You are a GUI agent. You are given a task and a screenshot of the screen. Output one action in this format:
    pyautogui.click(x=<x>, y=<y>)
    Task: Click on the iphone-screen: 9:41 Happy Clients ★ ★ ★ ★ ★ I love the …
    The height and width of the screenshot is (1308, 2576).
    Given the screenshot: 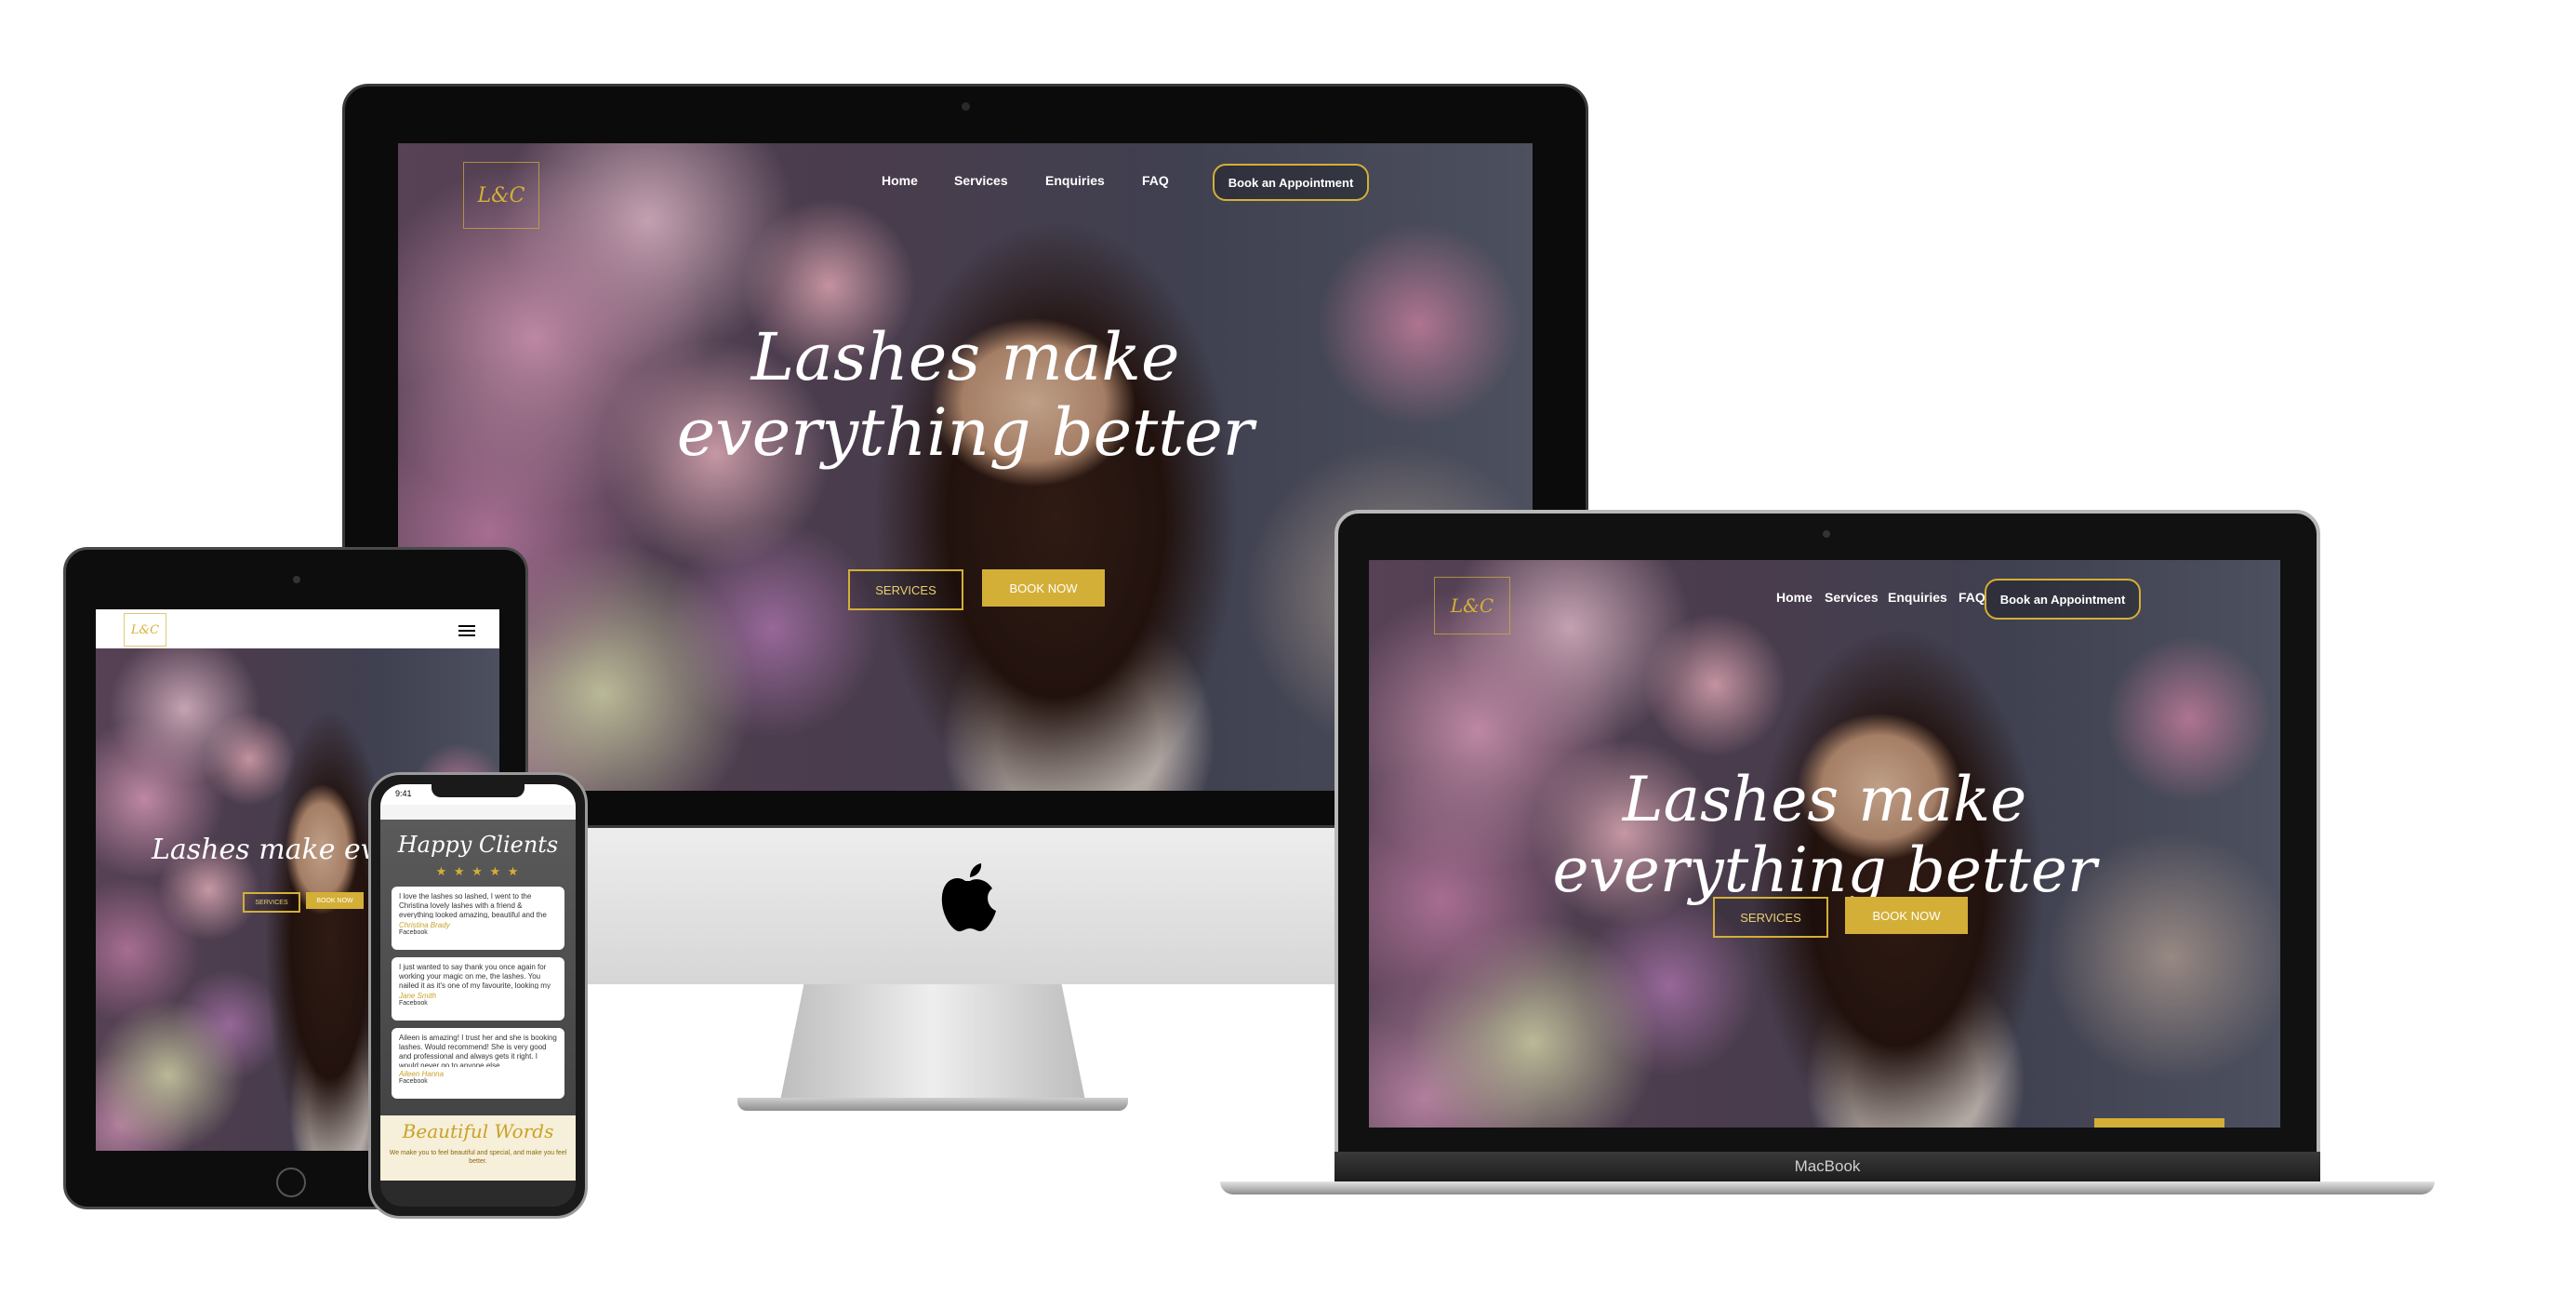 What is the action you would take?
    pyautogui.click(x=478, y=995)
    